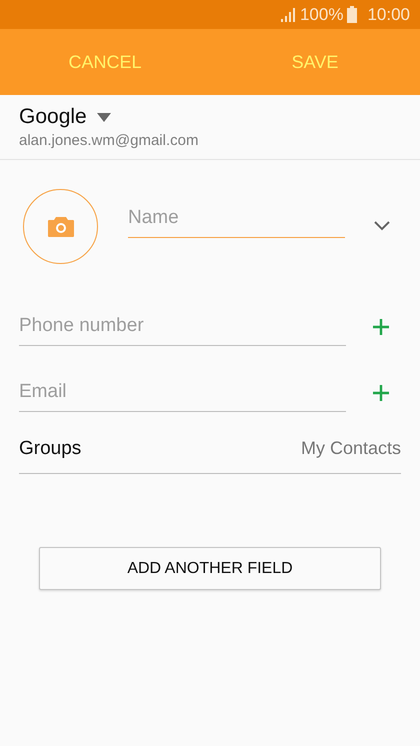  Describe the element at coordinates (182, 327) in the screenshot. I see `phone-field: Phone number` at that location.